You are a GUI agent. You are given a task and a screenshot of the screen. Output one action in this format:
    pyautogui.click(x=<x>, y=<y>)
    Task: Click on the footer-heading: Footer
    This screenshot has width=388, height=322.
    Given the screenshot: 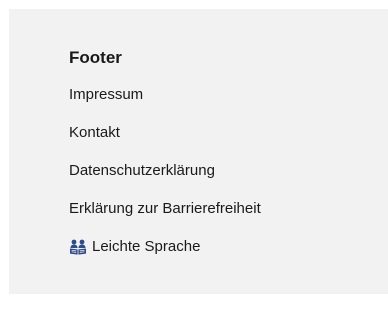 What is the action you would take?
    pyautogui.click(x=95, y=57)
    